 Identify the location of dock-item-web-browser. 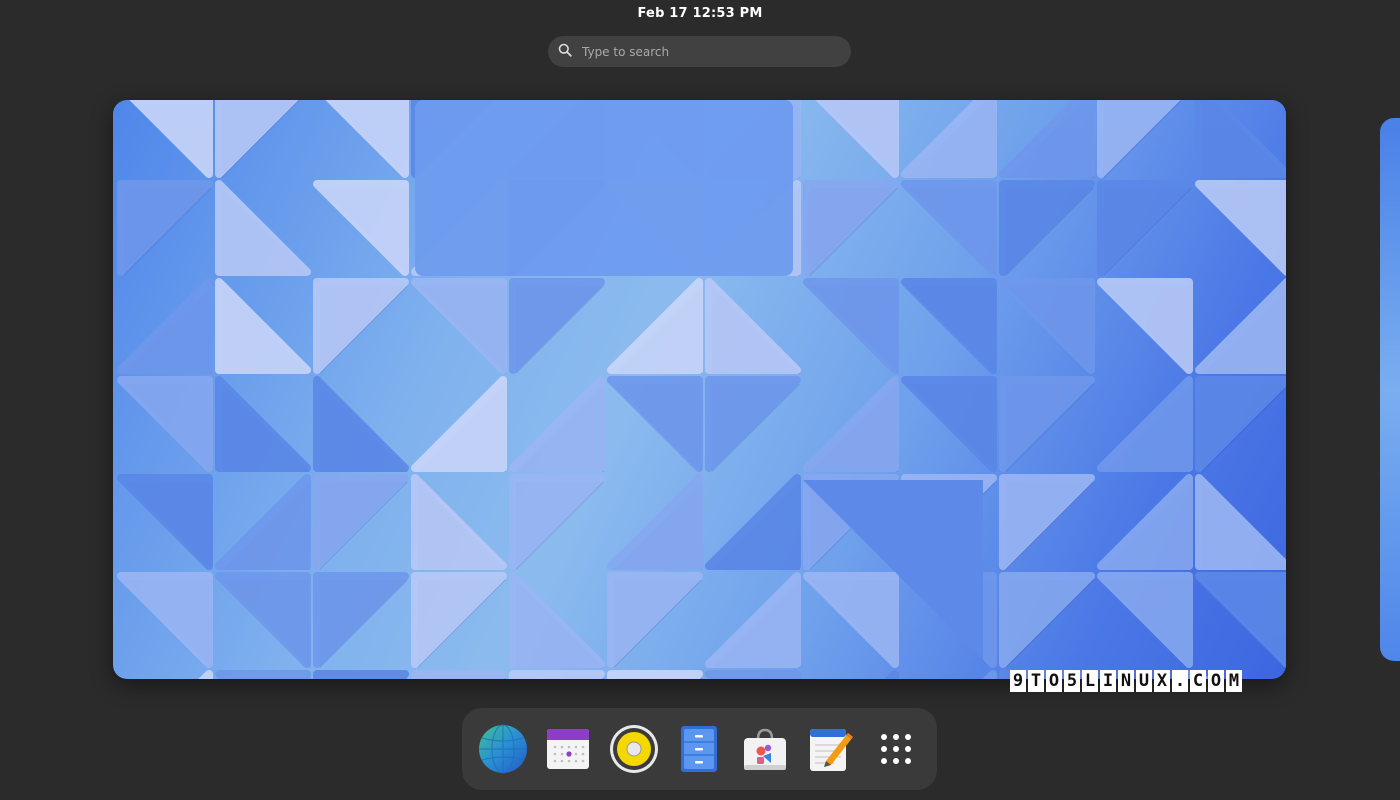
(503, 749).